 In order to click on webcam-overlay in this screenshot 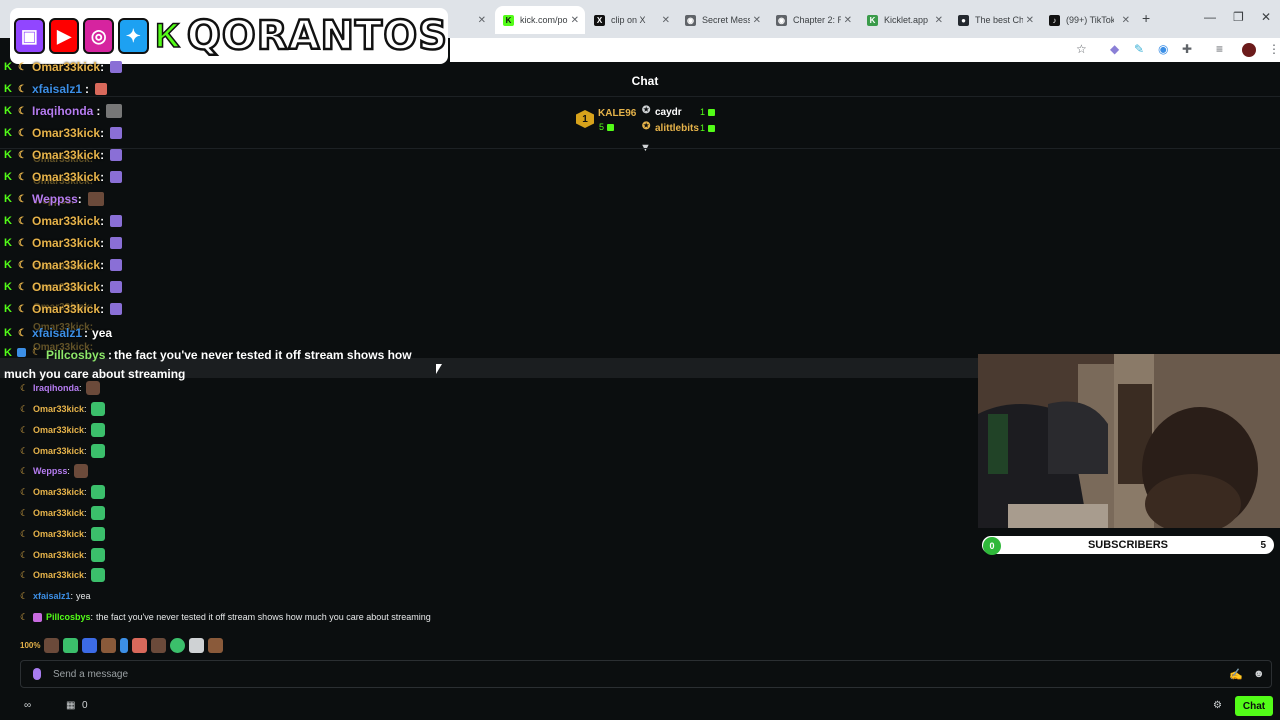, I will do `click(1129, 441)`.